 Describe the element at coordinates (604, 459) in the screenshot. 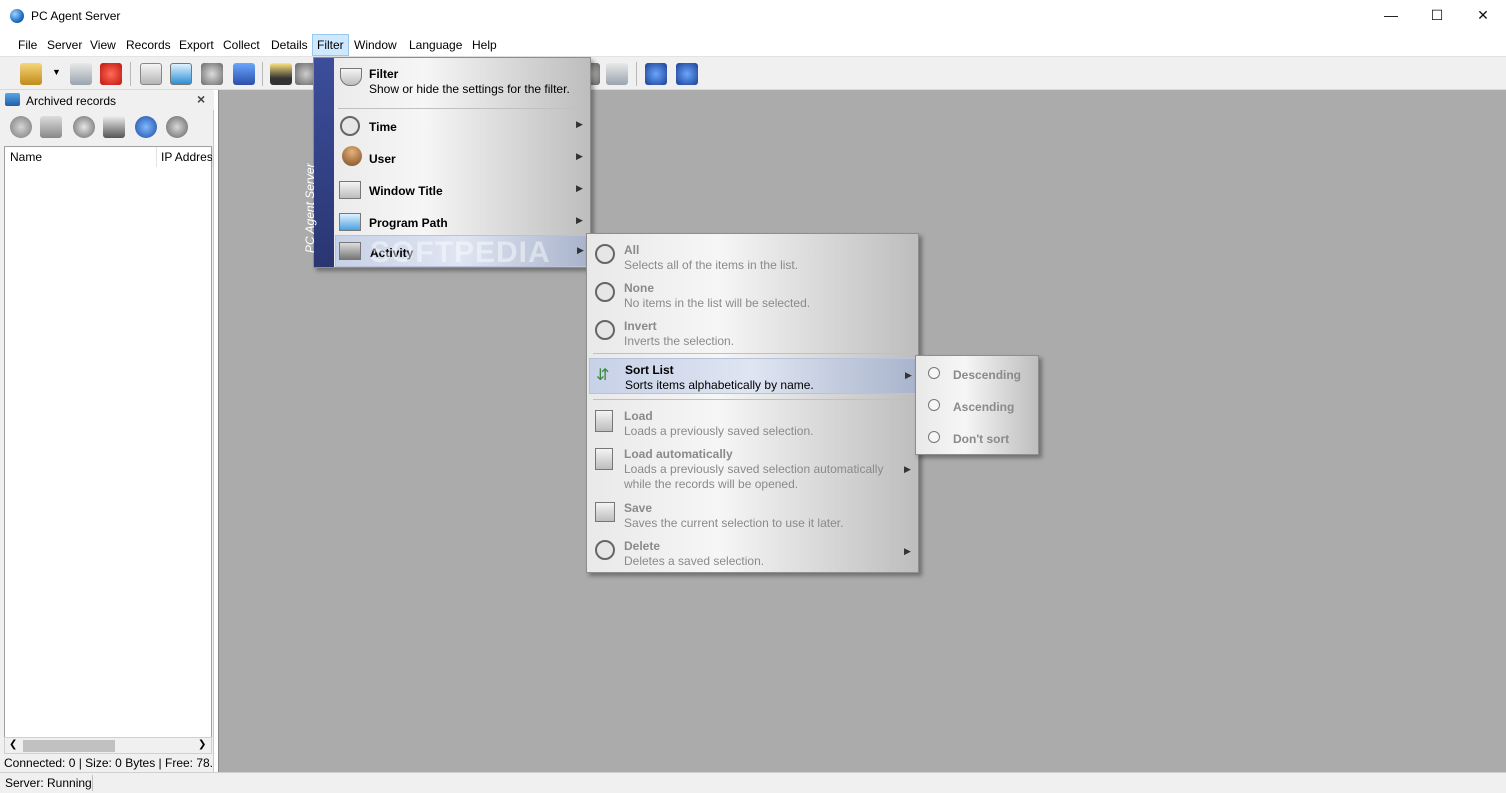

I see `load-auto-icon` at that location.